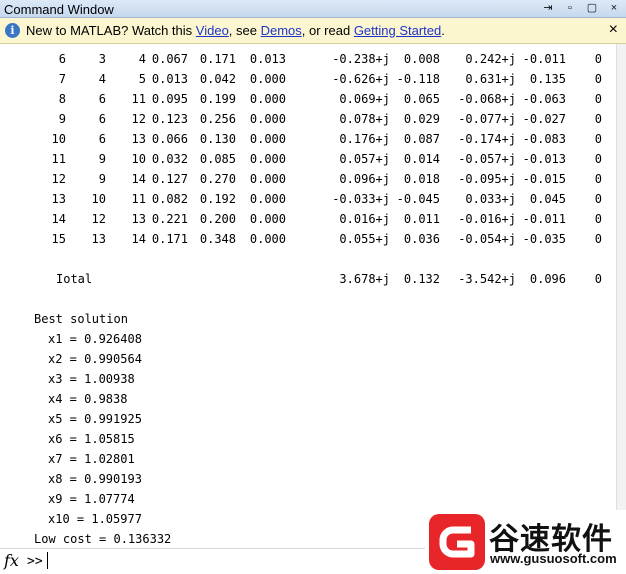 The image size is (626, 574). I want to click on cell-flow-c: -0.054+j, so click(487, 239).